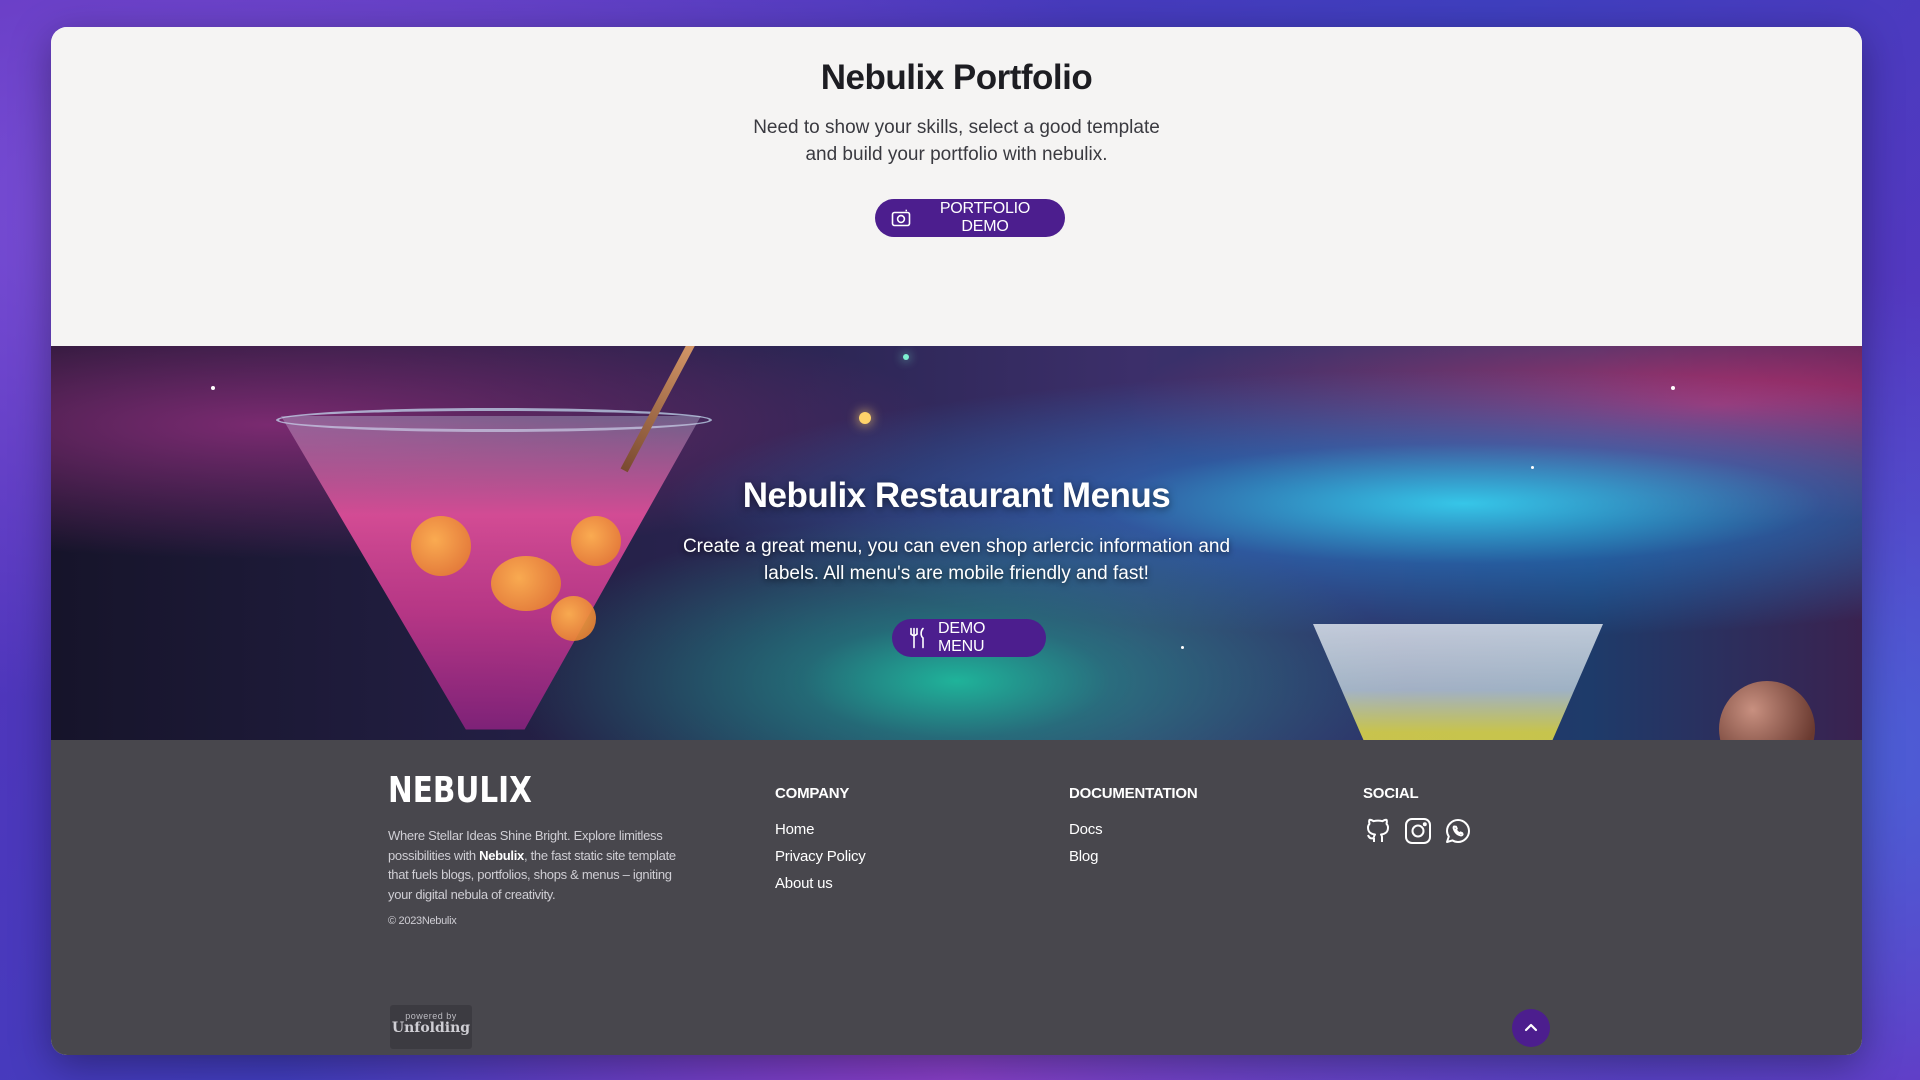 The height and width of the screenshot is (1080, 1920). I want to click on instagram-icon, so click(1418, 831).